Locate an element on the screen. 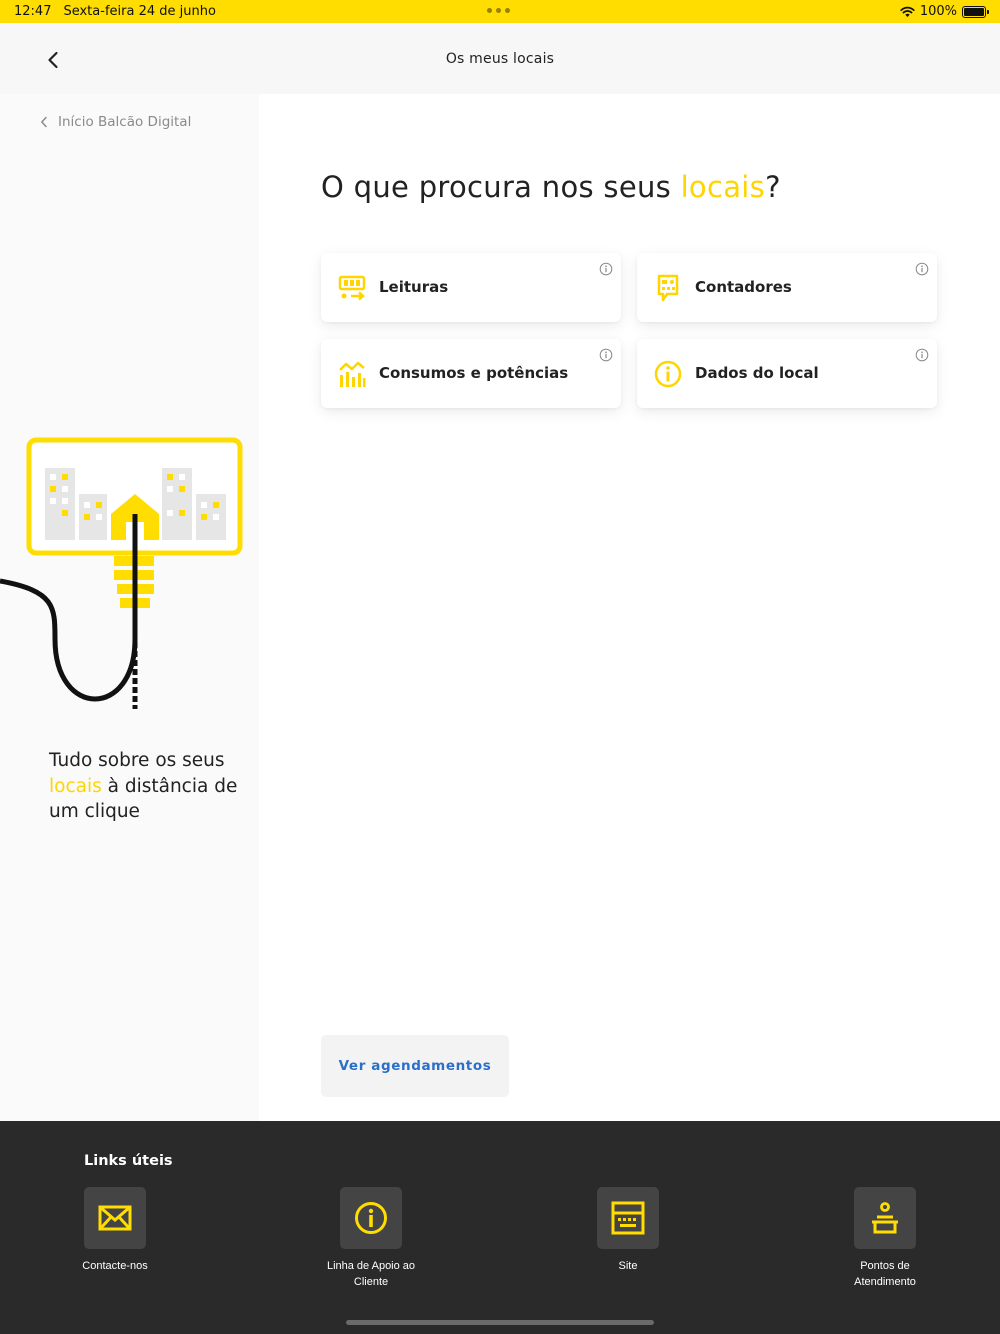 The image size is (1000, 1334). card-label: Contadores is located at coordinates (743, 287).